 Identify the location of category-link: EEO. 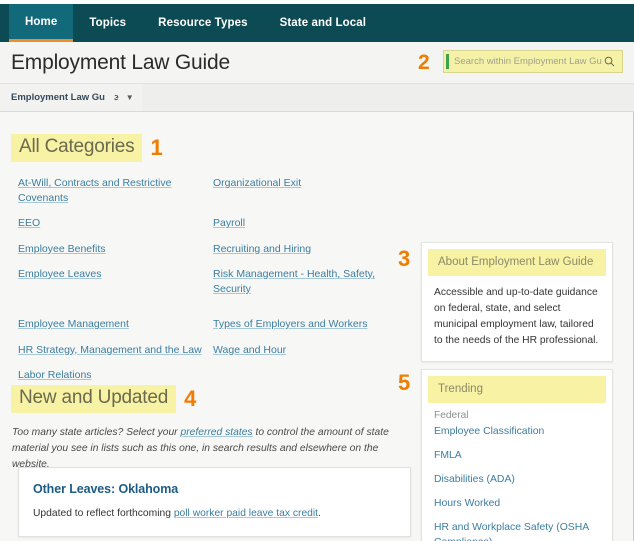
(115, 223).